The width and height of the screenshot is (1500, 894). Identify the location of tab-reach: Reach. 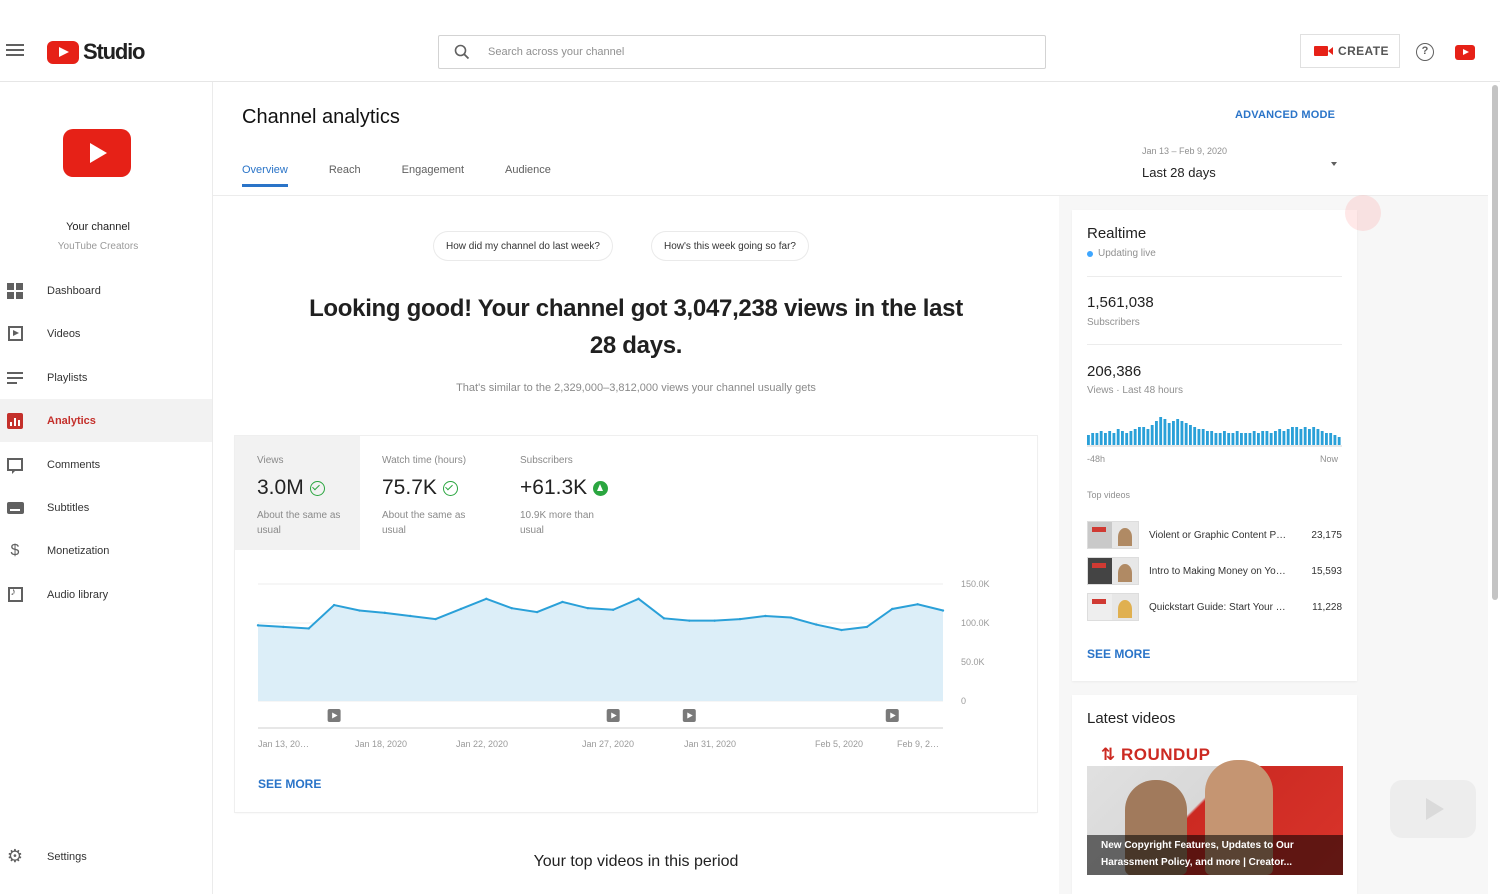
(345, 175).